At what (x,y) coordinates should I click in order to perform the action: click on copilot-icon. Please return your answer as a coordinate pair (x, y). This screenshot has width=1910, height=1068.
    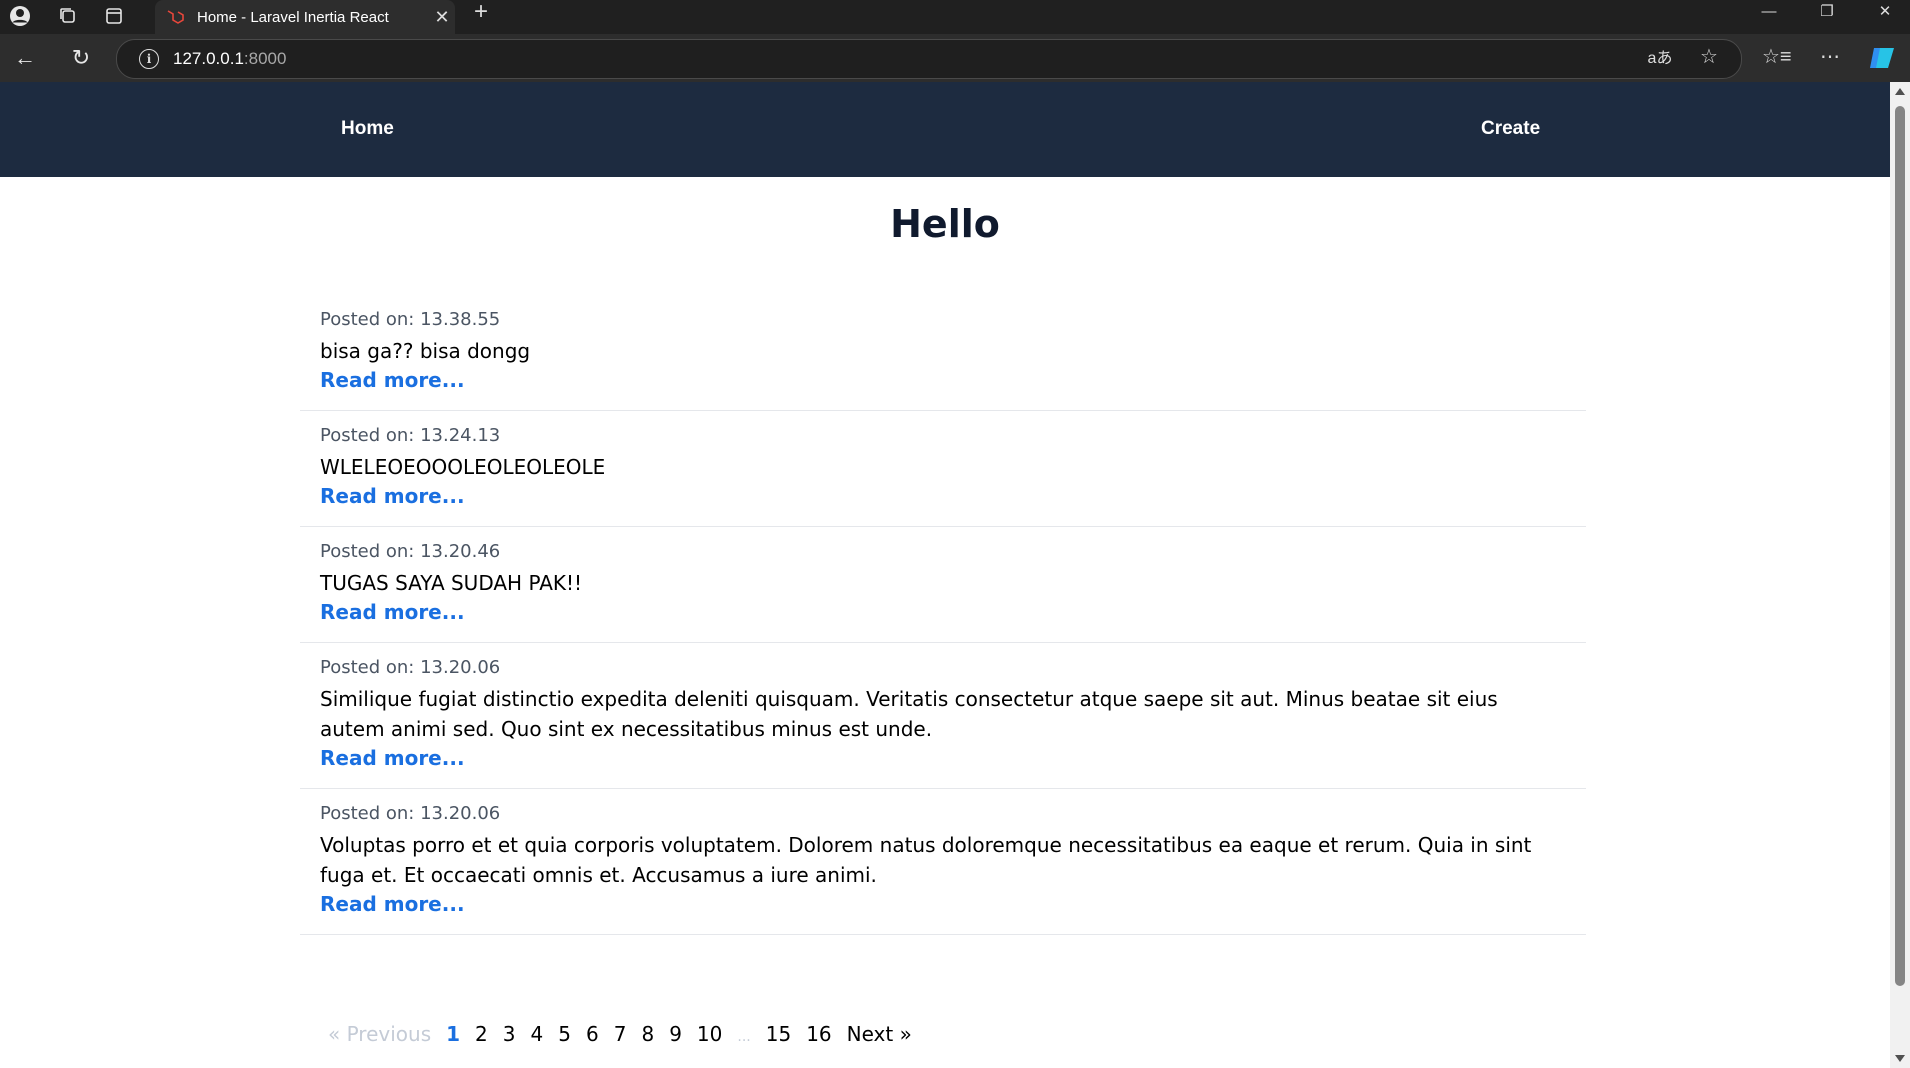
    Looking at the image, I should click on (1882, 58).